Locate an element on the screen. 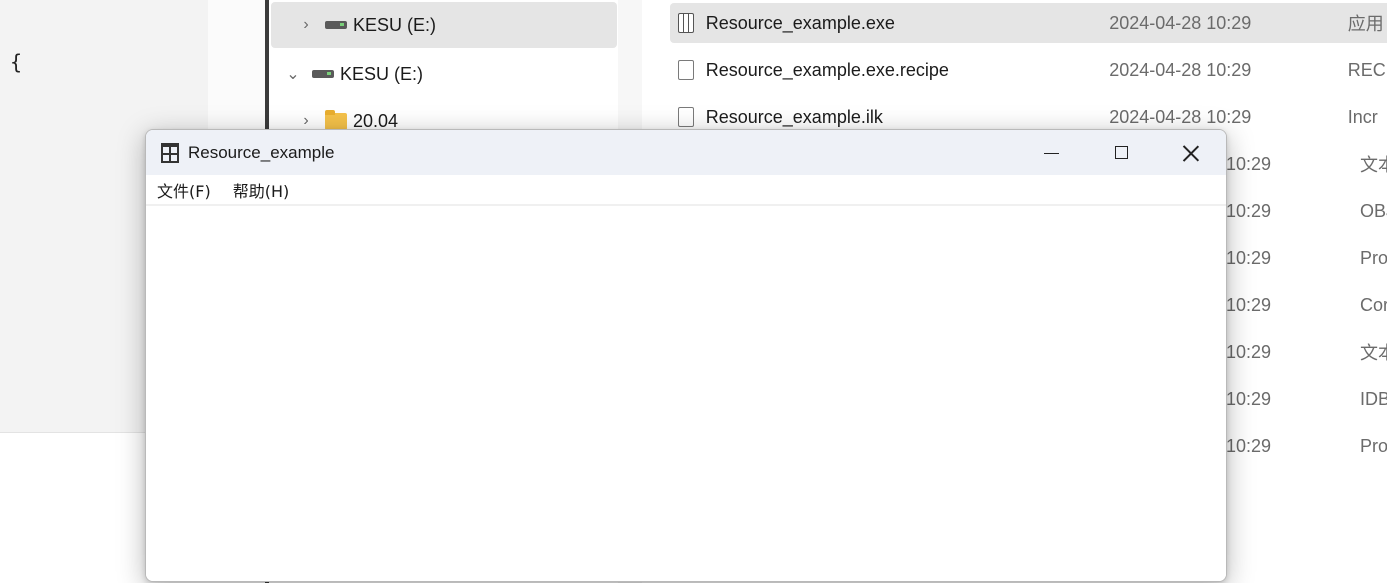 Image resolution: width=1387 pixels, height=583 pixels. file-name: Resource_example.ilk is located at coordinates (794, 116).